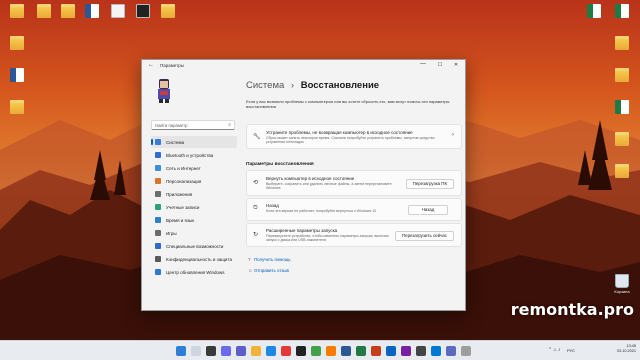 The height and width of the screenshot is (360, 640). Describe the element at coordinates (268, 270) in the screenshot. I see `send-feedback-link: ☺ Отправить отзыв` at that location.